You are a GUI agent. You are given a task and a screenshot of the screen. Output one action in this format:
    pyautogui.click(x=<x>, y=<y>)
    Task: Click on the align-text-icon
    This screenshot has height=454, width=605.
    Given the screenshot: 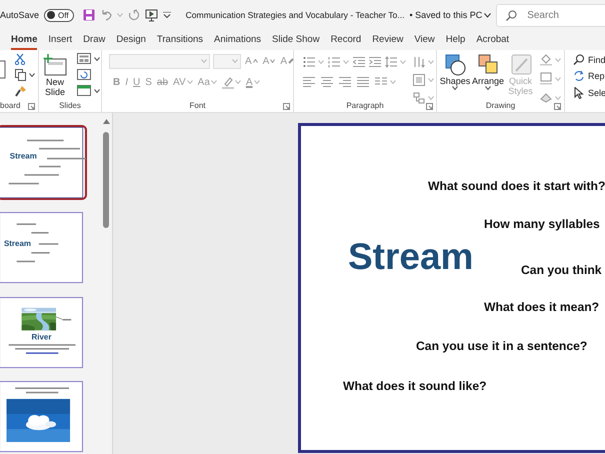 What is the action you would take?
    pyautogui.click(x=419, y=80)
    